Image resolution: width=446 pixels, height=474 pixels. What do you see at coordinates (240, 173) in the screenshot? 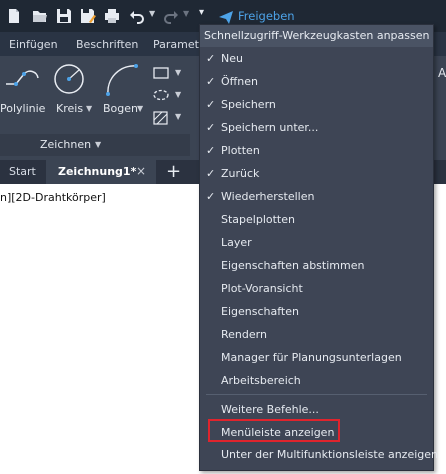
I see `menu-item-label: Zurück` at bounding box center [240, 173].